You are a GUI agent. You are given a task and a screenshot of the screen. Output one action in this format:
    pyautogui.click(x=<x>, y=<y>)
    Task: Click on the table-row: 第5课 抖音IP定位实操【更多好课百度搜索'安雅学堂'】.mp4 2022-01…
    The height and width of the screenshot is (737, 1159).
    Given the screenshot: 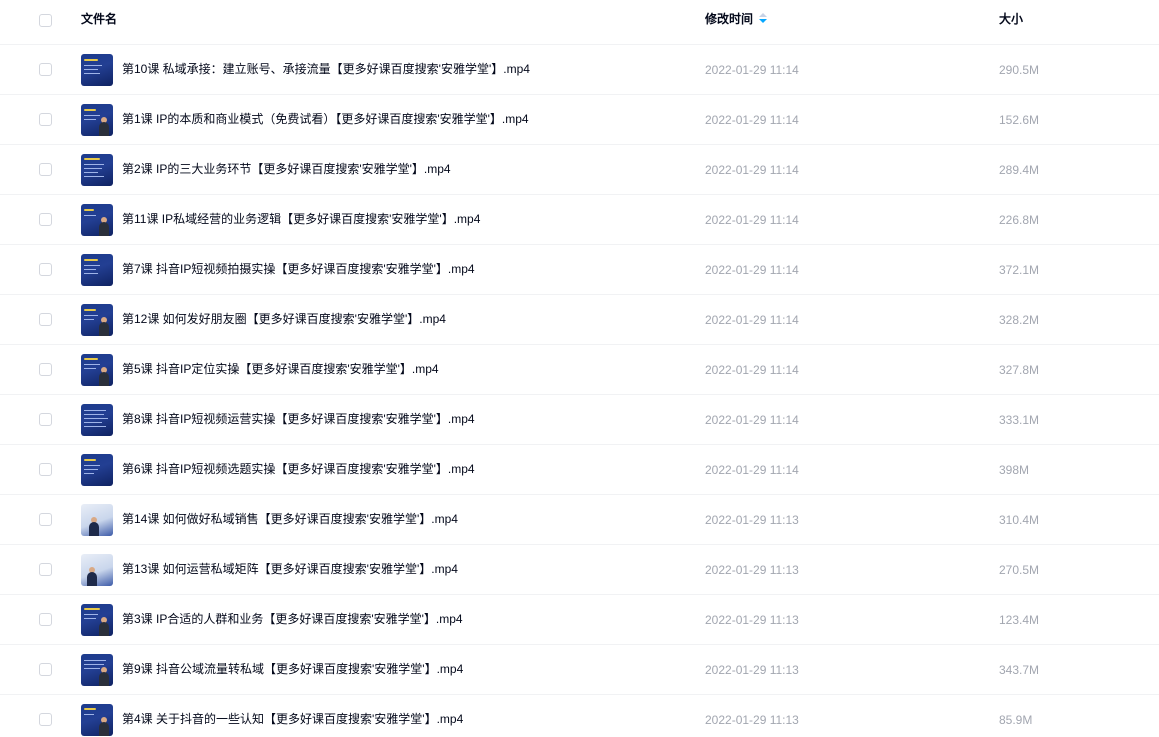 What is the action you would take?
    pyautogui.click(x=579, y=370)
    